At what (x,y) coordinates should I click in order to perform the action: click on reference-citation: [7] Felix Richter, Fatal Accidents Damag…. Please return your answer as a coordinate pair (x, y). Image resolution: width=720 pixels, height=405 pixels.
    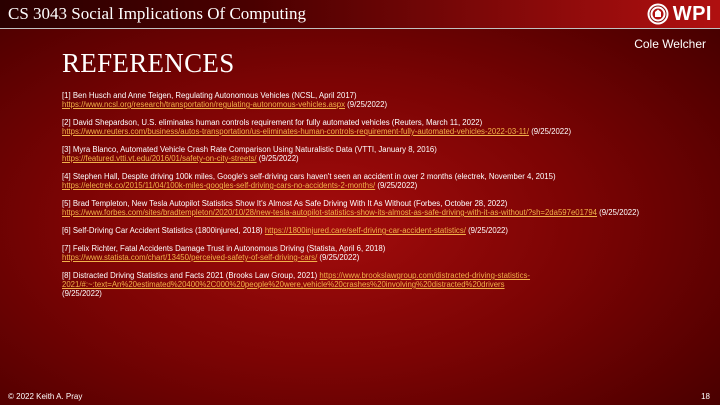
    Looking at the image, I should click on (224, 248).